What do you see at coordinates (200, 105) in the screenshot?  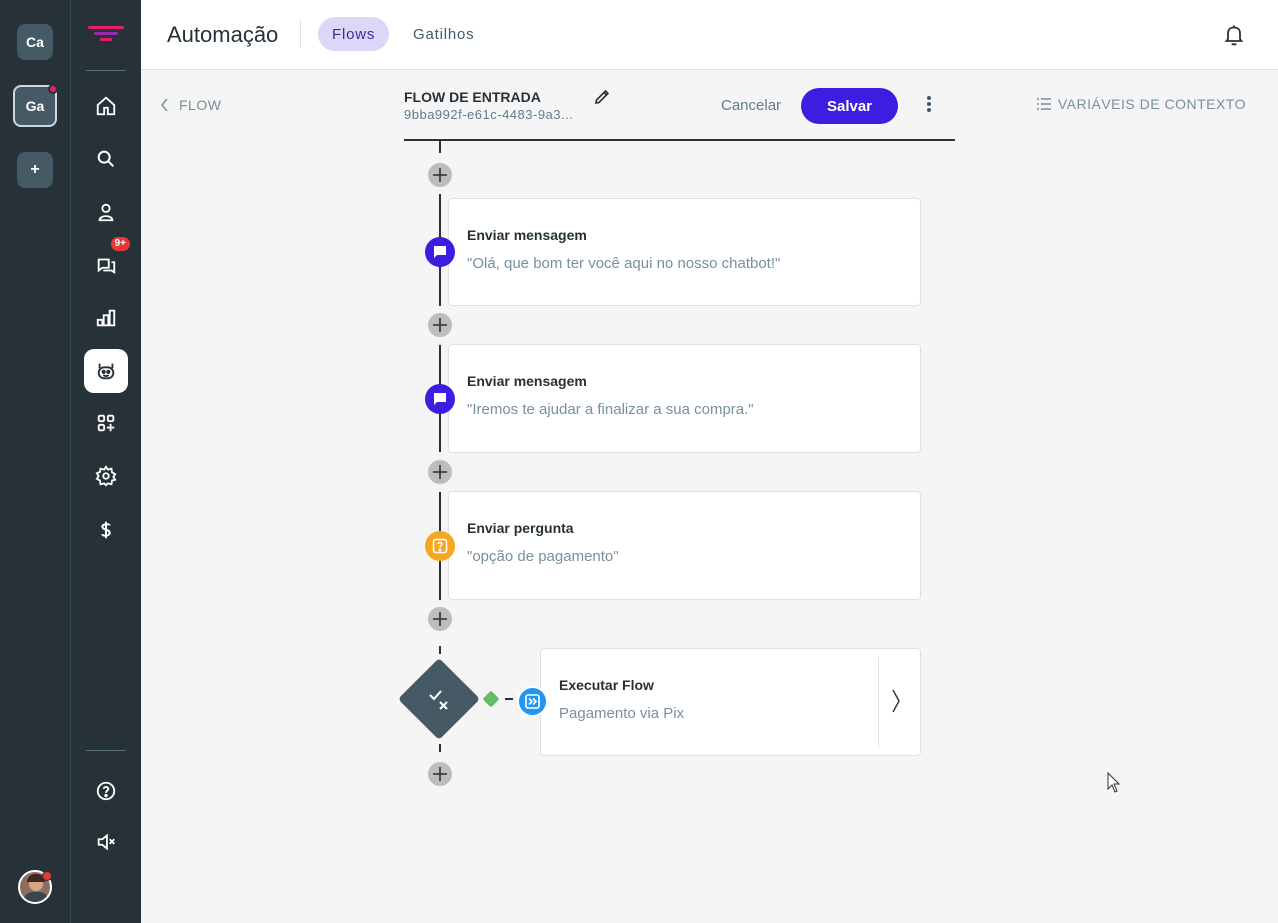 I see `back-label: FLOW` at bounding box center [200, 105].